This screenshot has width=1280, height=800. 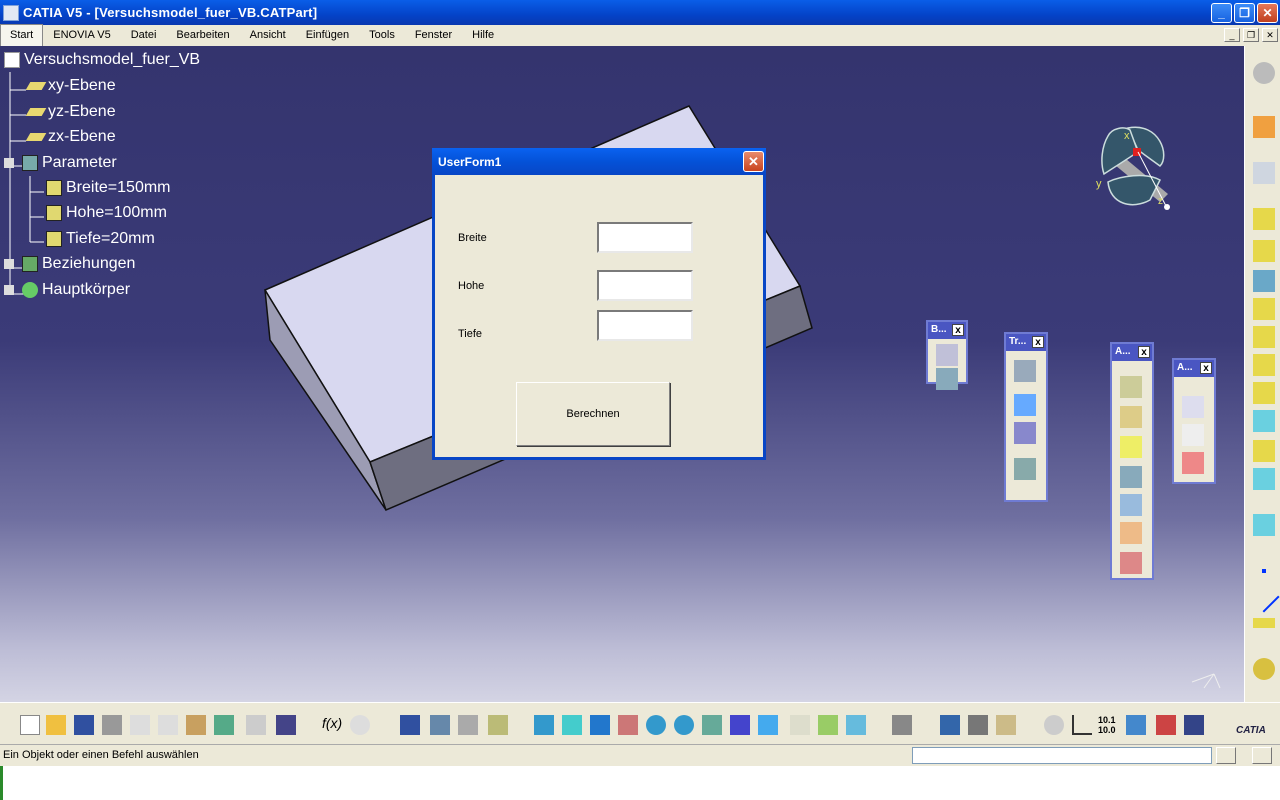 I want to click on axis-system-icon, so click(x=1082, y=725).